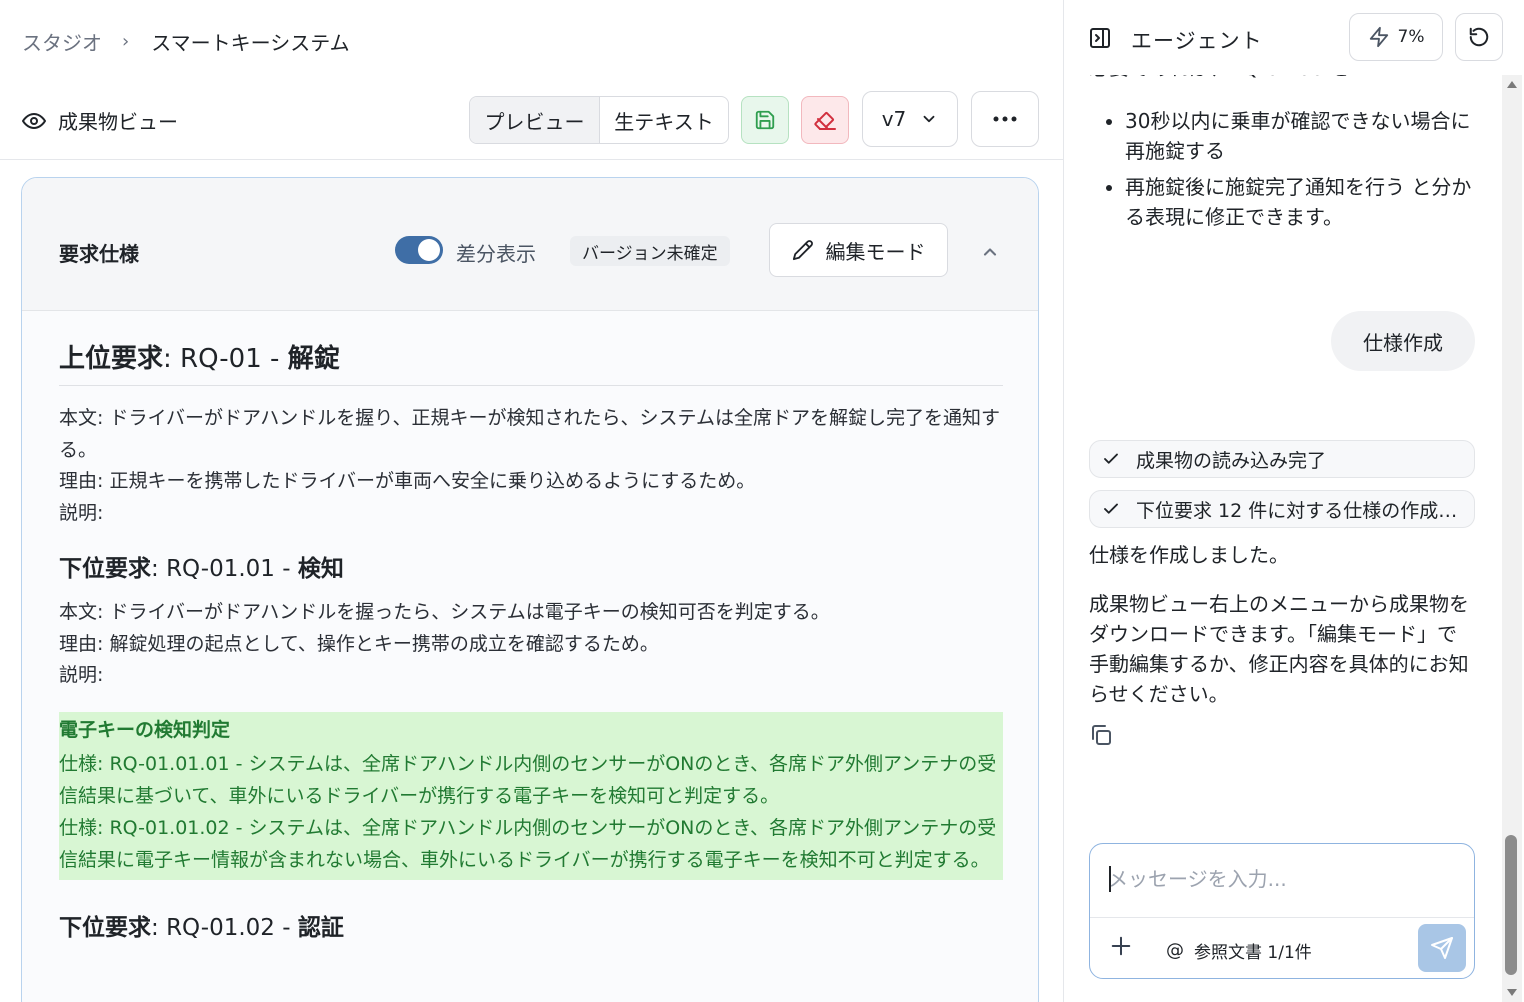  Describe the element at coordinates (145, 729) in the screenshot. I see `diff-heading: 電子キーの検知判定` at that location.